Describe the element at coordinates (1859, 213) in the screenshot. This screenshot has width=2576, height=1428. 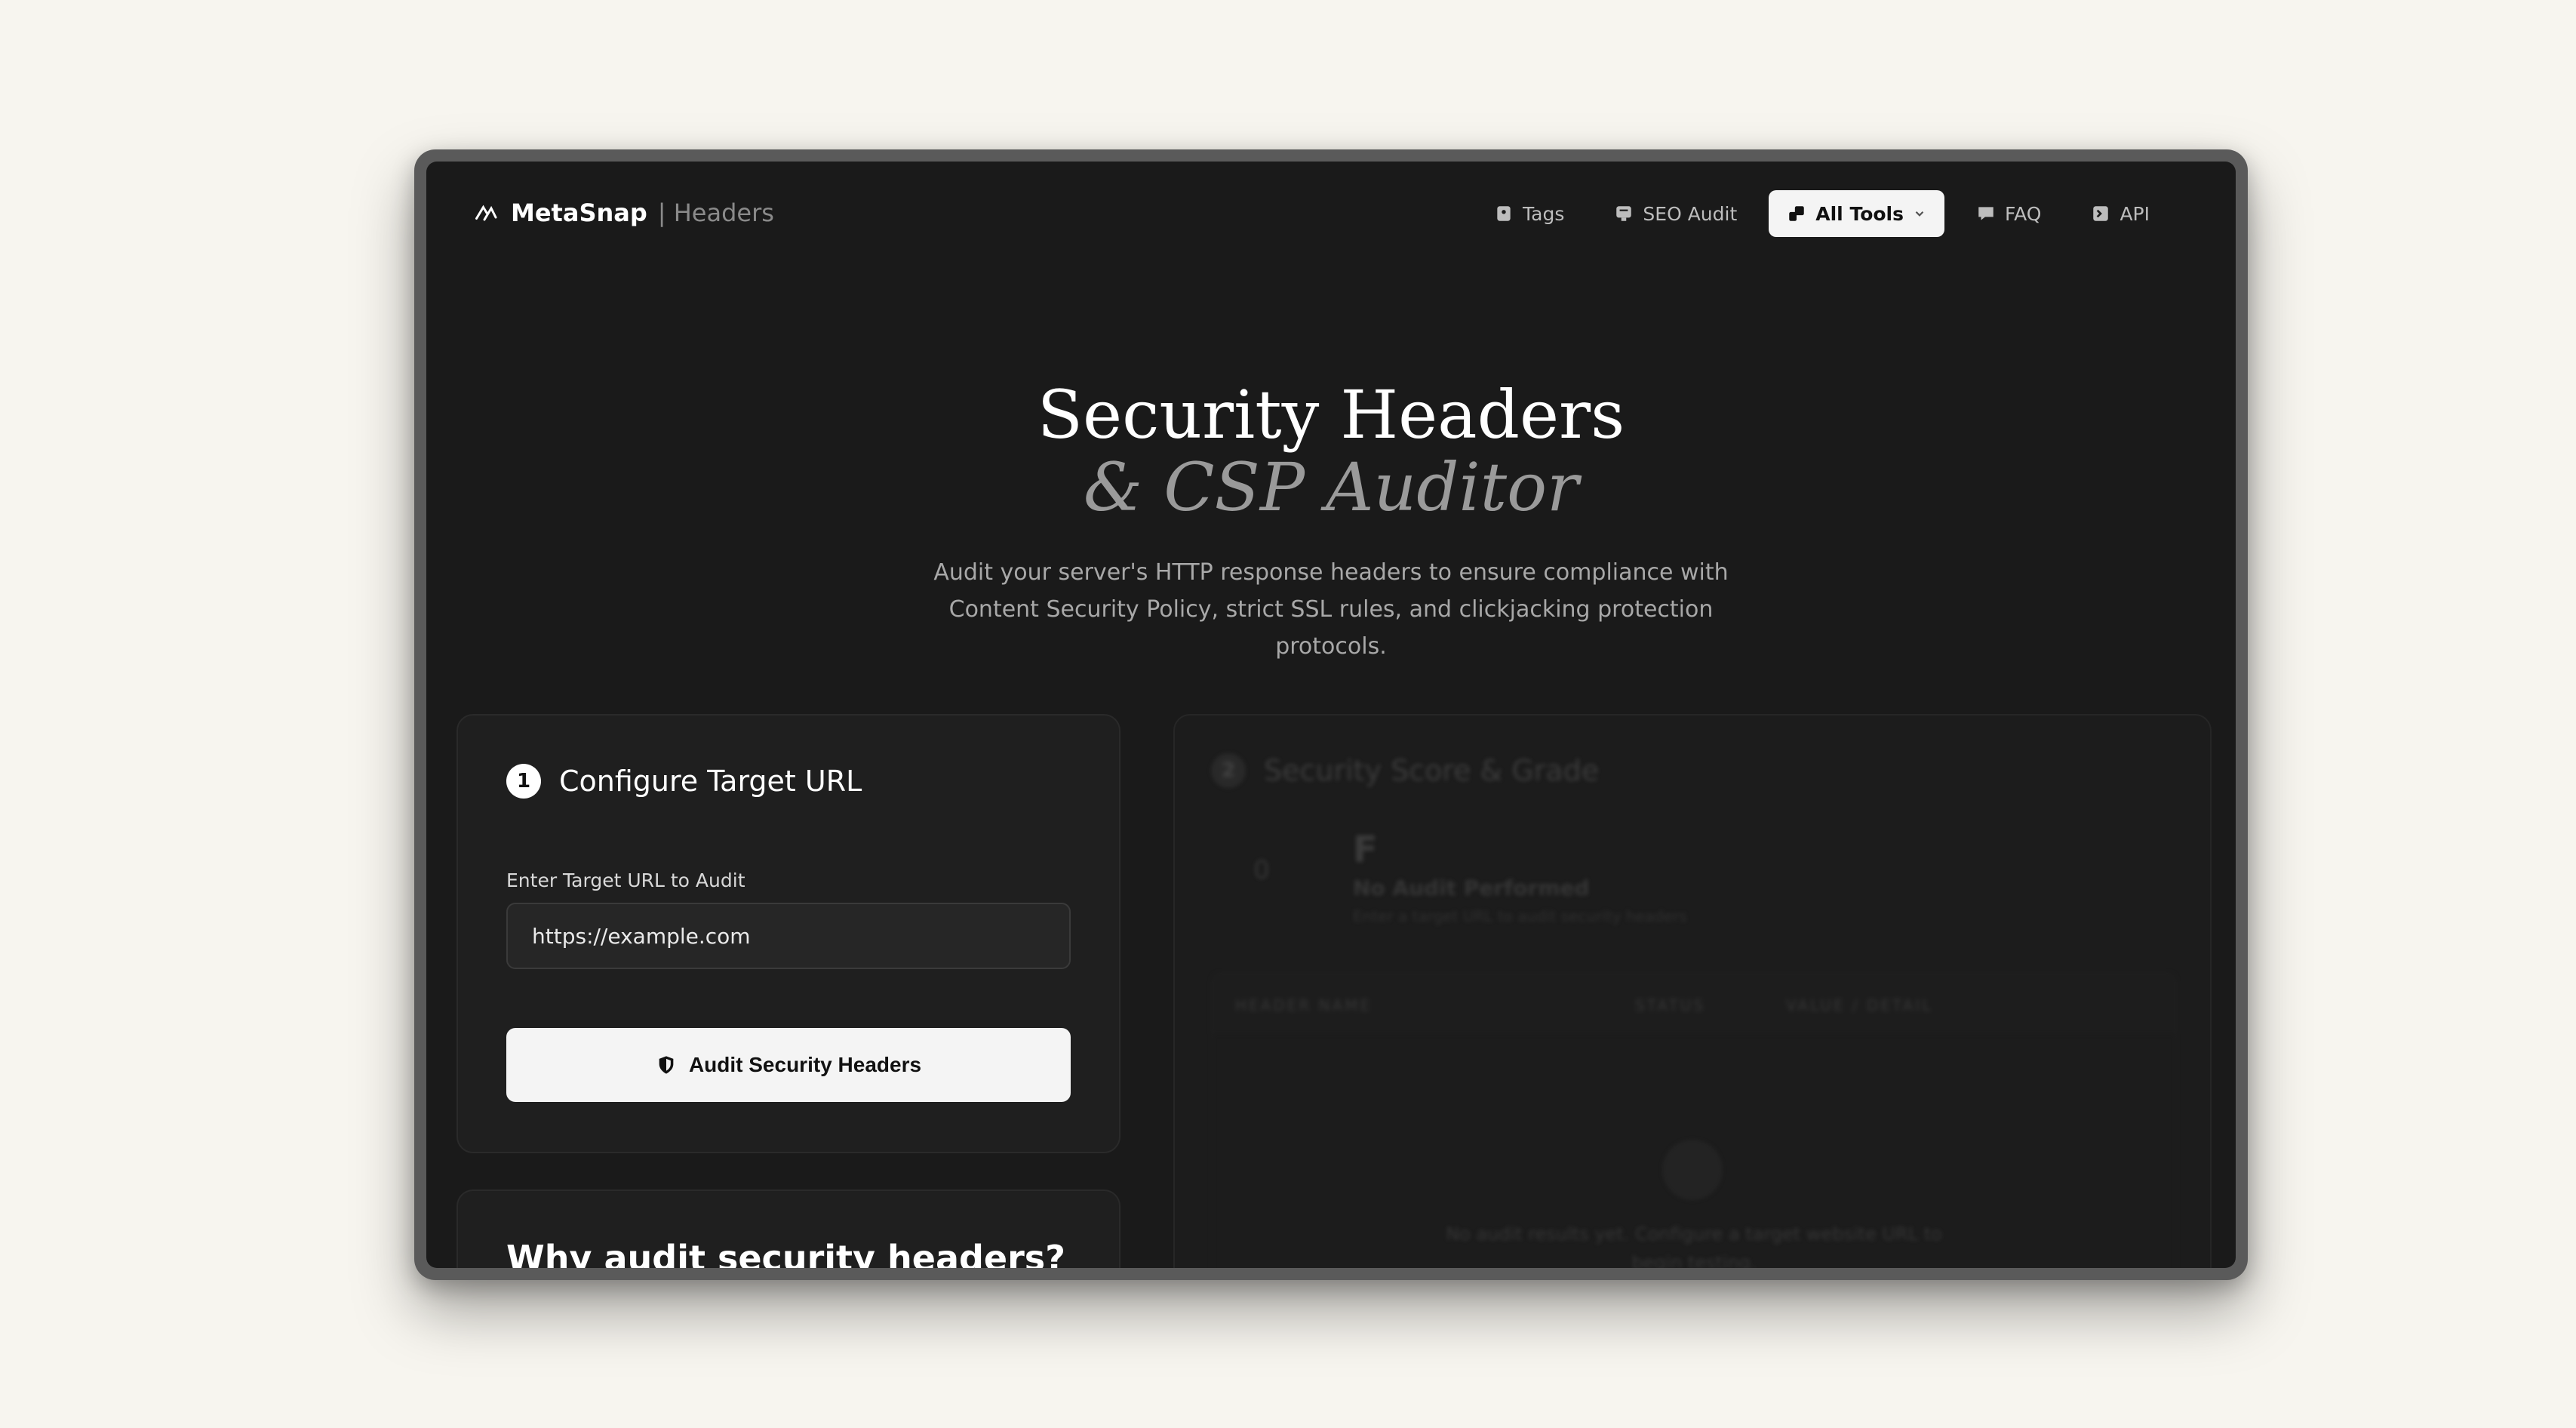
I see `nav-item-label: All Tools` at that location.